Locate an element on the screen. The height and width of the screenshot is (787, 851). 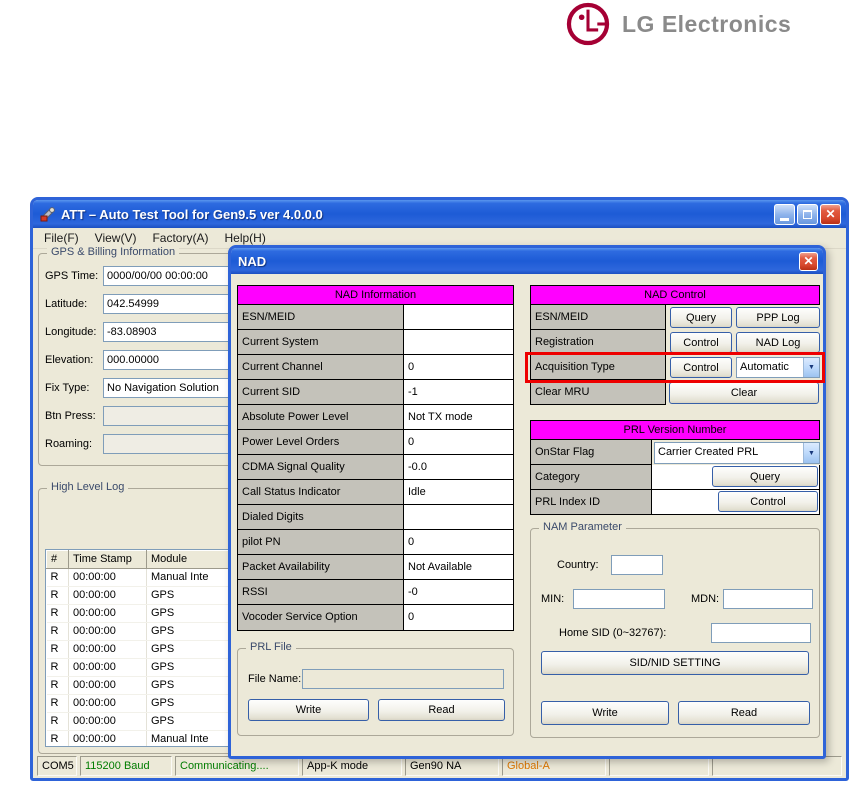
clear-mru-row: Clear MRU Clear is located at coordinates (675, 392).